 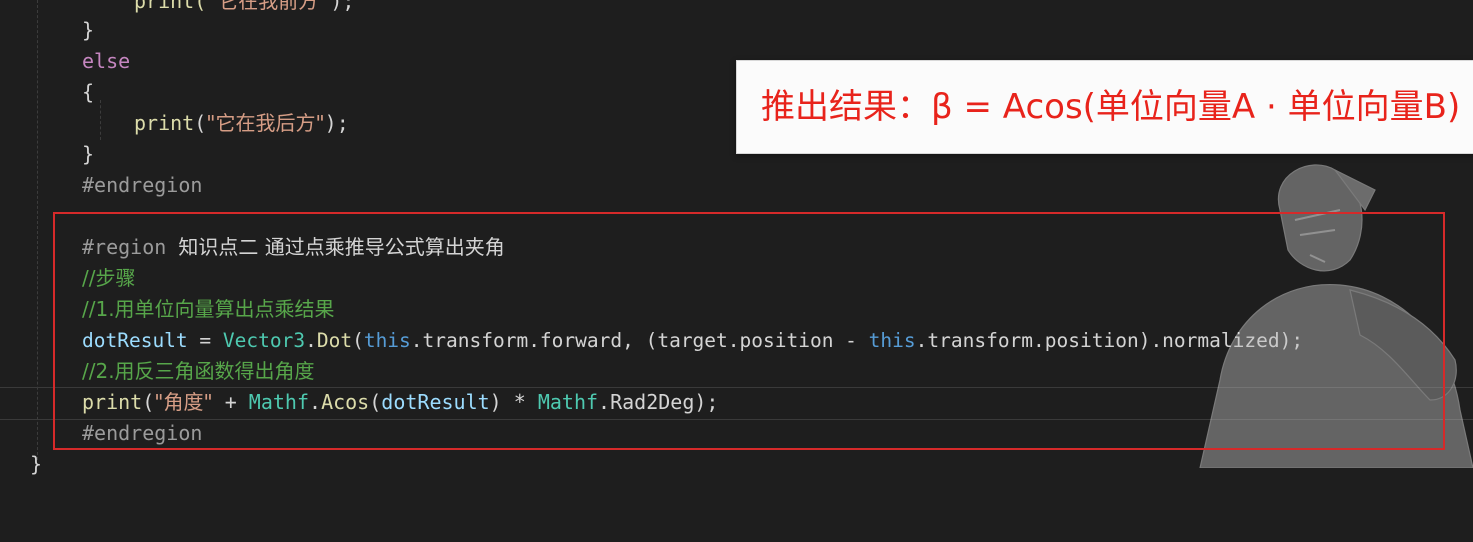 What do you see at coordinates (1336, 316) in the screenshot?
I see `character-illustration-svg` at bounding box center [1336, 316].